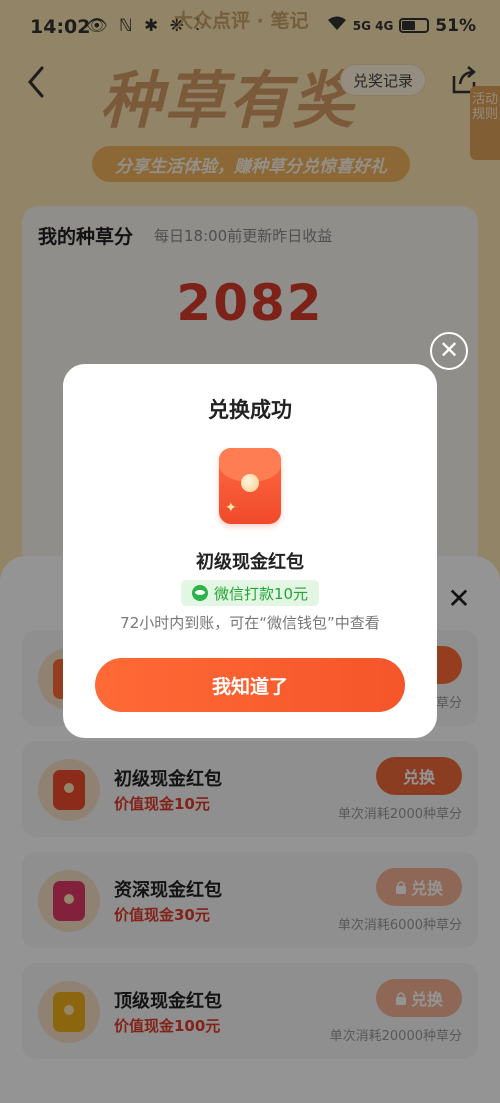  I want to click on red-packet-icon: ✦, so click(250, 486).